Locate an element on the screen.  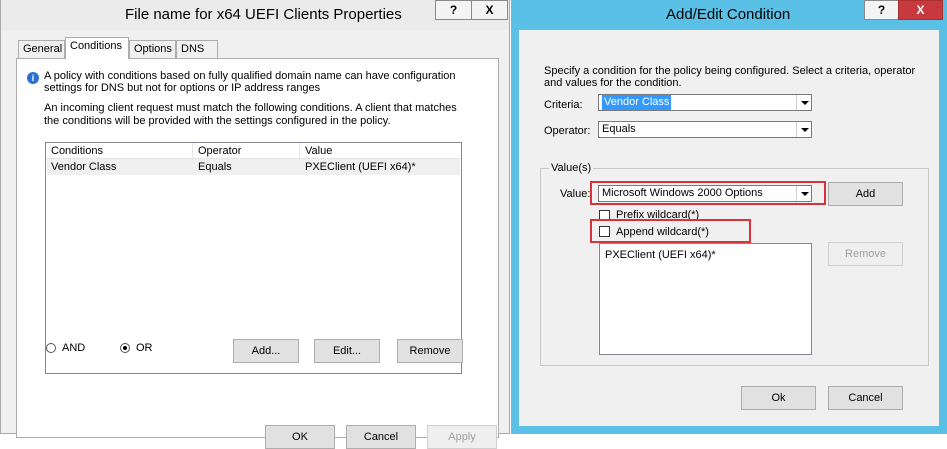
apply-button: Apply is located at coordinates (462, 437).